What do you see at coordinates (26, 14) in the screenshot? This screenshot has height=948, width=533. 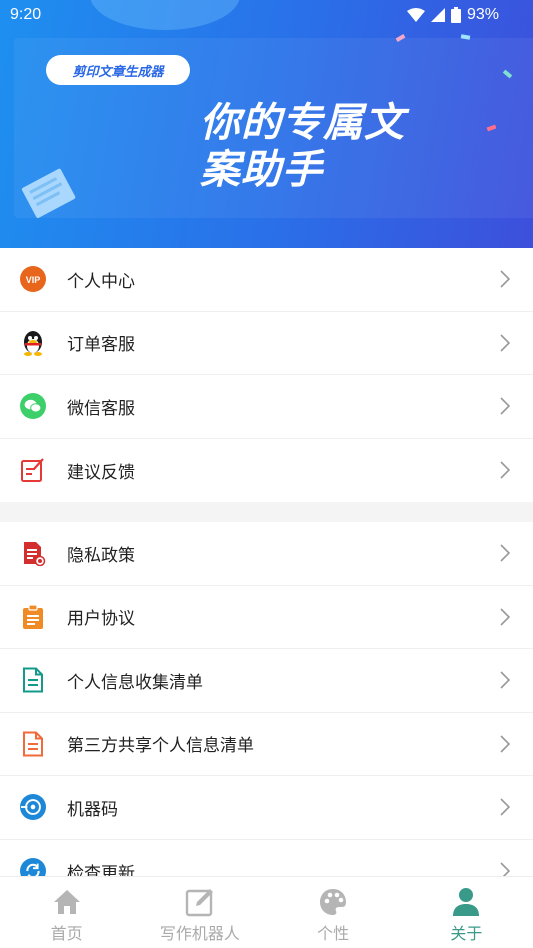 I see `status-time: 9:20` at bounding box center [26, 14].